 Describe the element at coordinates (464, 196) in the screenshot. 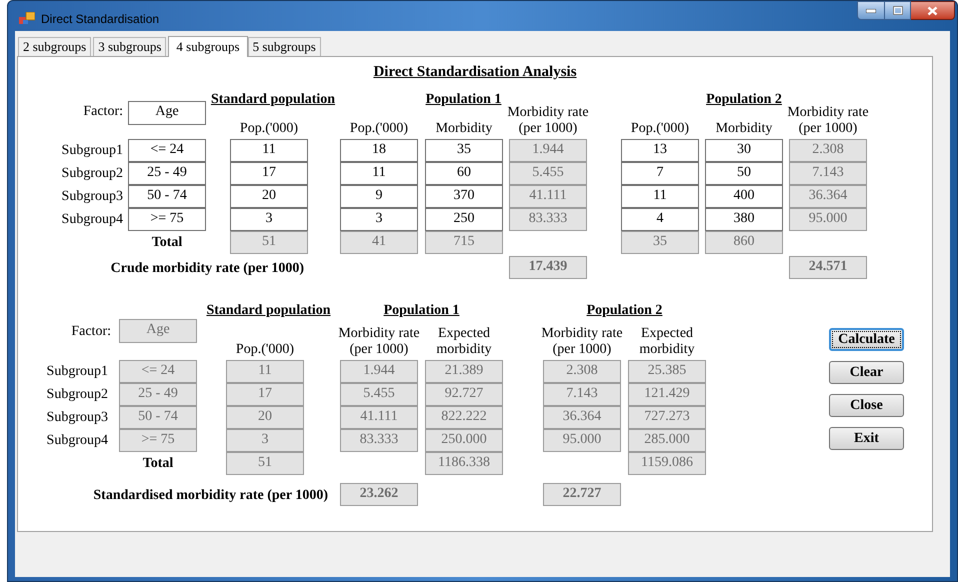

I see `text-field: 370` at that location.